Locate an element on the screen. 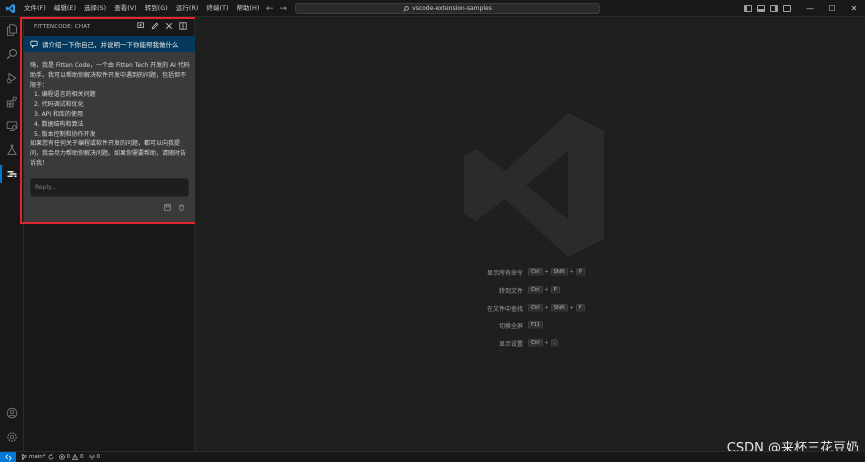 The height and width of the screenshot is (462, 865). list-item: 1. 编程语言的相关问题 is located at coordinates (65, 95).